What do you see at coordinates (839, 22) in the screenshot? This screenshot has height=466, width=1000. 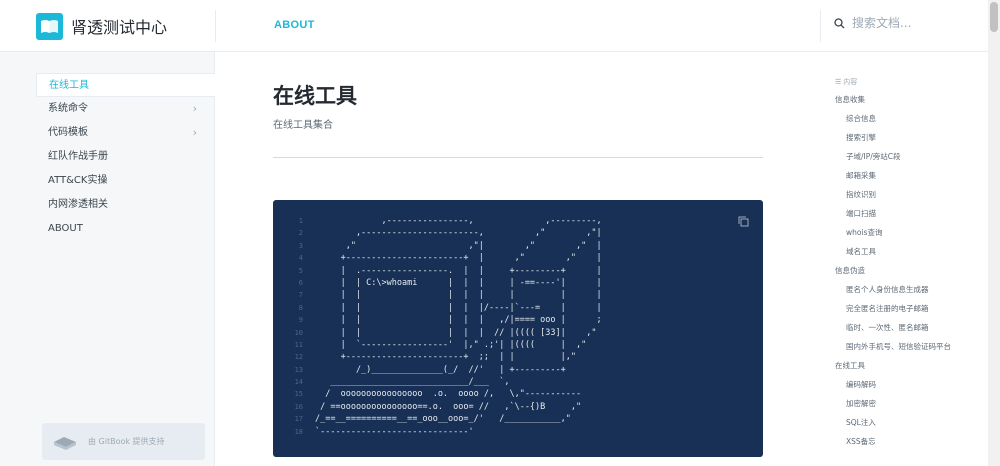 I see `search-icon` at bounding box center [839, 22].